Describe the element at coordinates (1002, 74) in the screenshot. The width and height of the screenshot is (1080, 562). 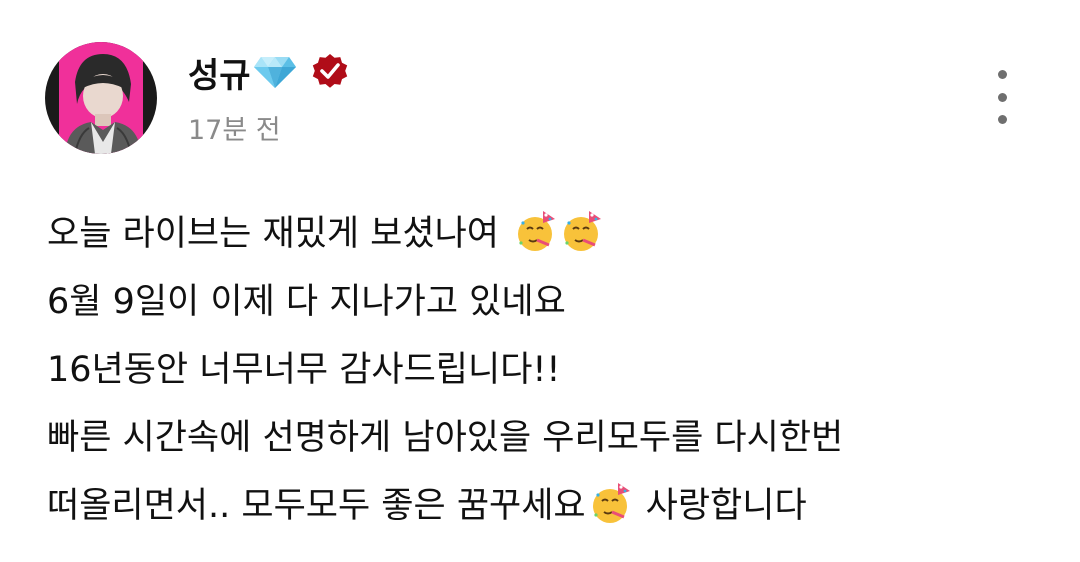
I see `more-vertical-icon` at that location.